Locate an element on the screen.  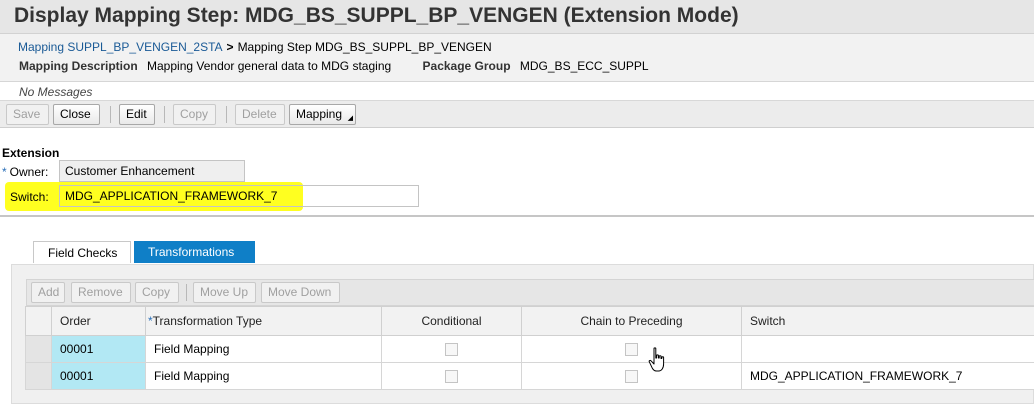
save-button: Save is located at coordinates (27, 114).